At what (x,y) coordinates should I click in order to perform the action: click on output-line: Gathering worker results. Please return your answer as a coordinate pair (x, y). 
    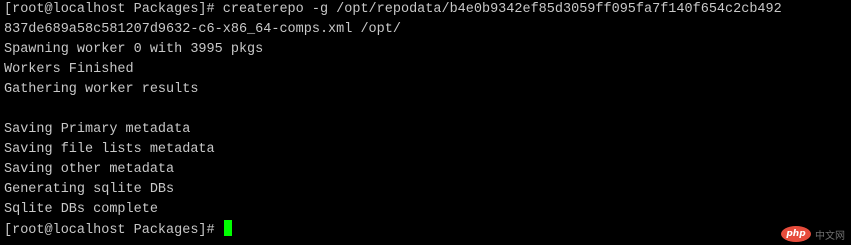
    Looking at the image, I should click on (101, 89).